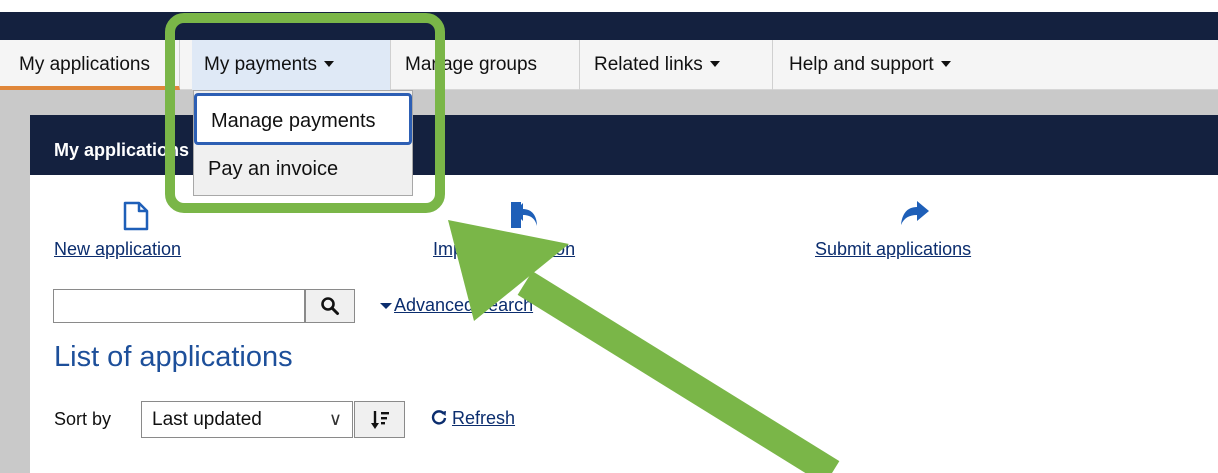 Image resolution: width=1218 pixels, height=473 pixels. What do you see at coordinates (484, 418) in the screenshot?
I see `refresh-label: Refresh` at bounding box center [484, 418].